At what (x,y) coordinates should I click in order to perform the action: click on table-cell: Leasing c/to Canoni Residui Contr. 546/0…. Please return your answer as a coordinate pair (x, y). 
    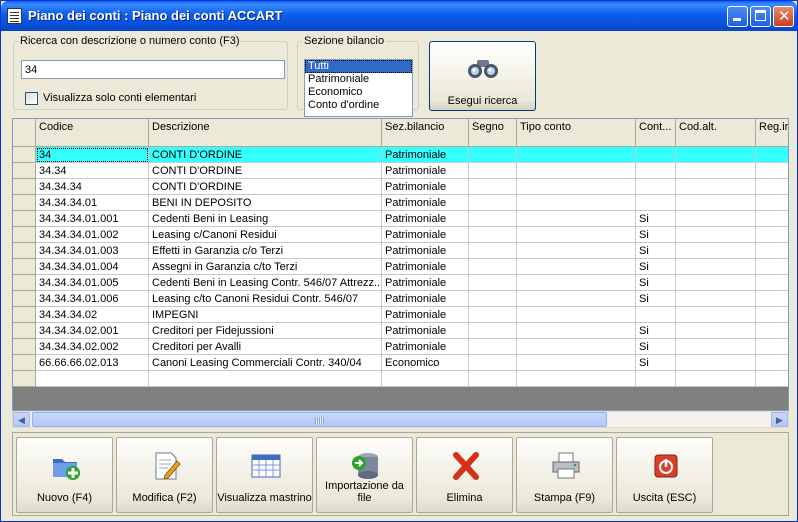
    Looking at the image, I should click on (265, 299).